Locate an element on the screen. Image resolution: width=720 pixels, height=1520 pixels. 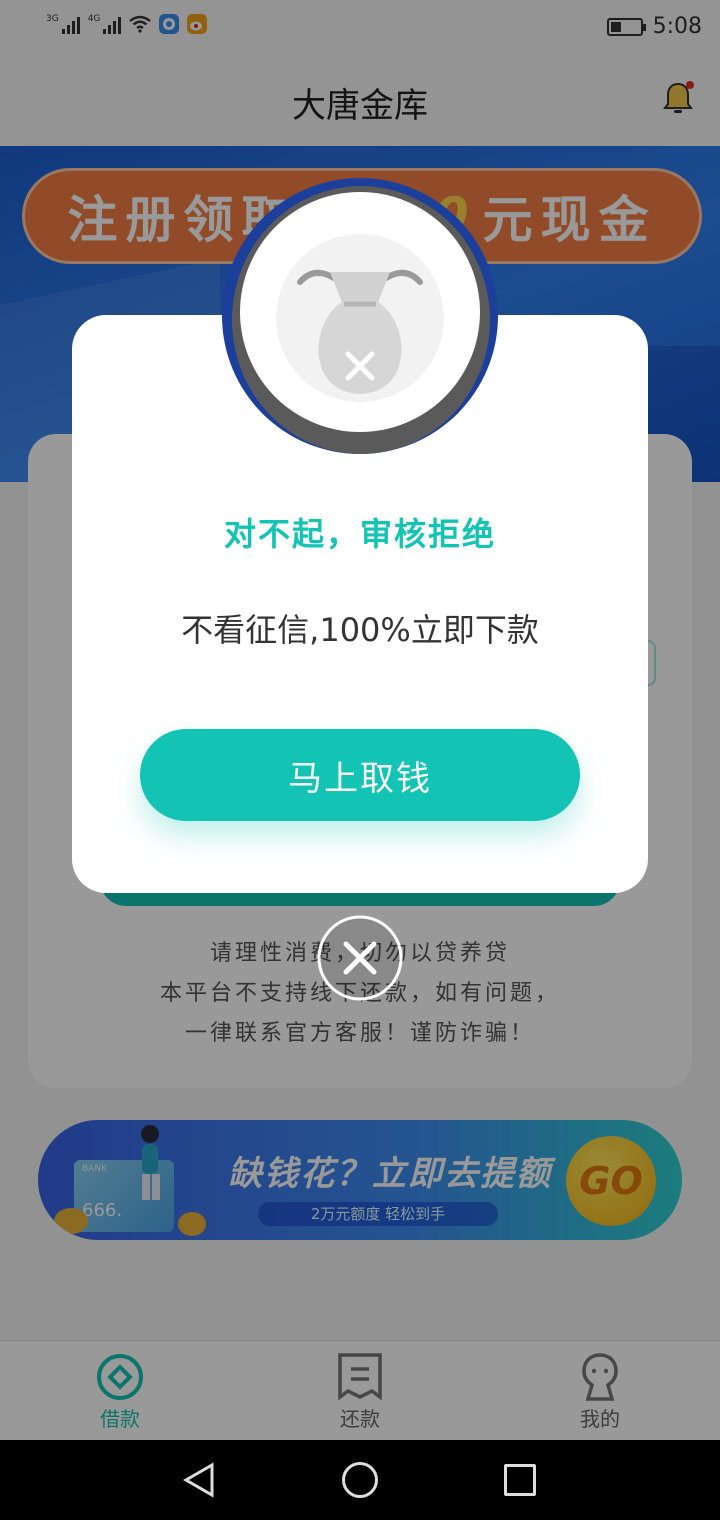
money-bag-rejected-icon is located at coordinates (360, 331).